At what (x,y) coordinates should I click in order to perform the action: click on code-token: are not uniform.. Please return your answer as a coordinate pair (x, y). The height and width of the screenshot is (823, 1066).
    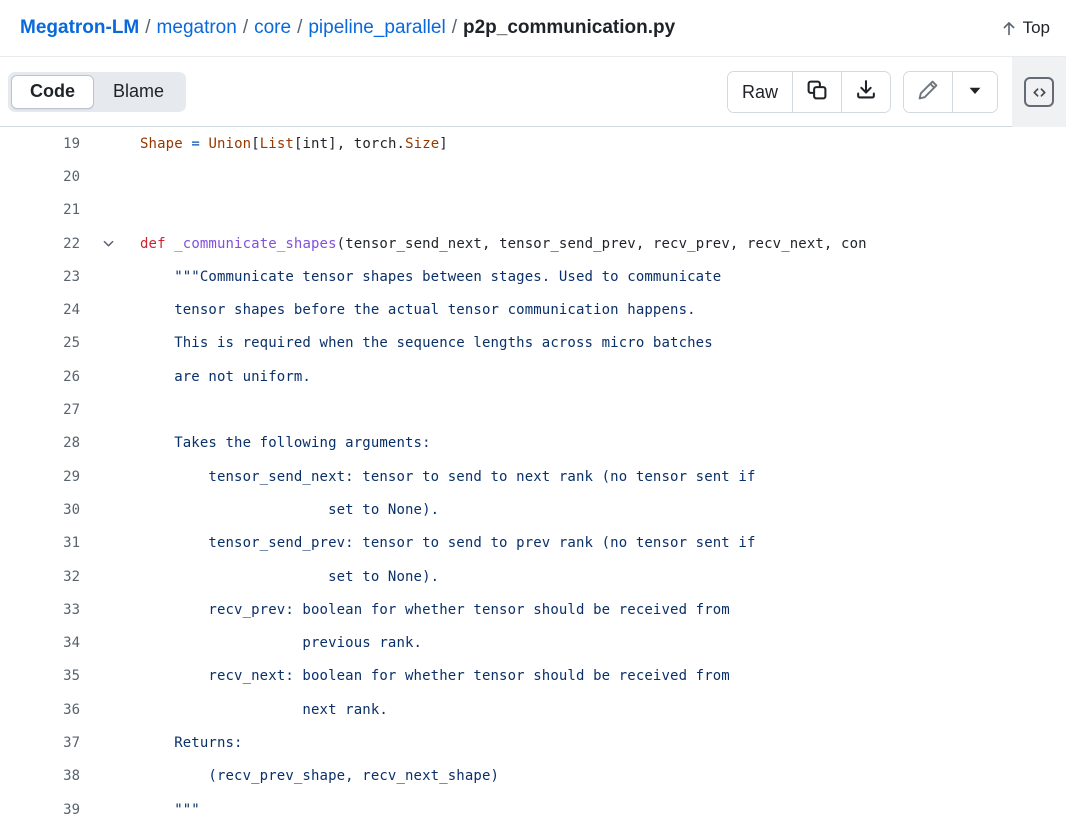
    Looking at the image, I should click on (225, 376).